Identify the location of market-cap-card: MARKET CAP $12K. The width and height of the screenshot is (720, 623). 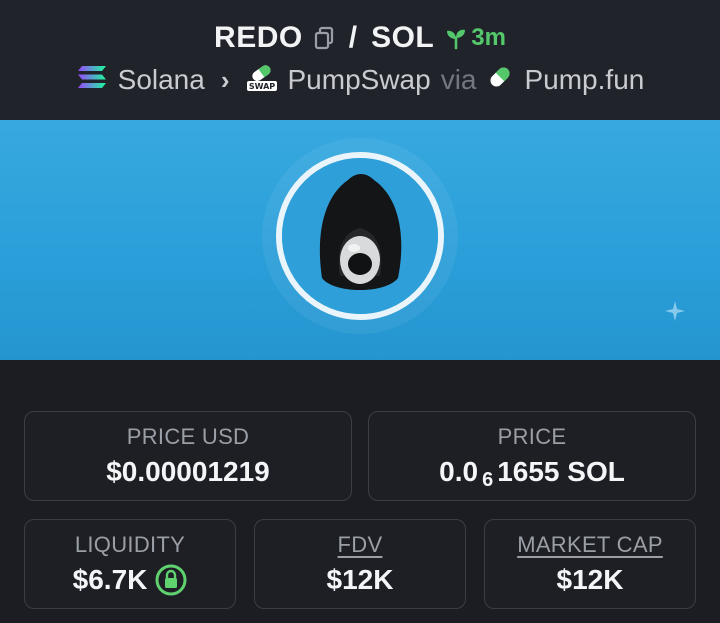
(590, 564).